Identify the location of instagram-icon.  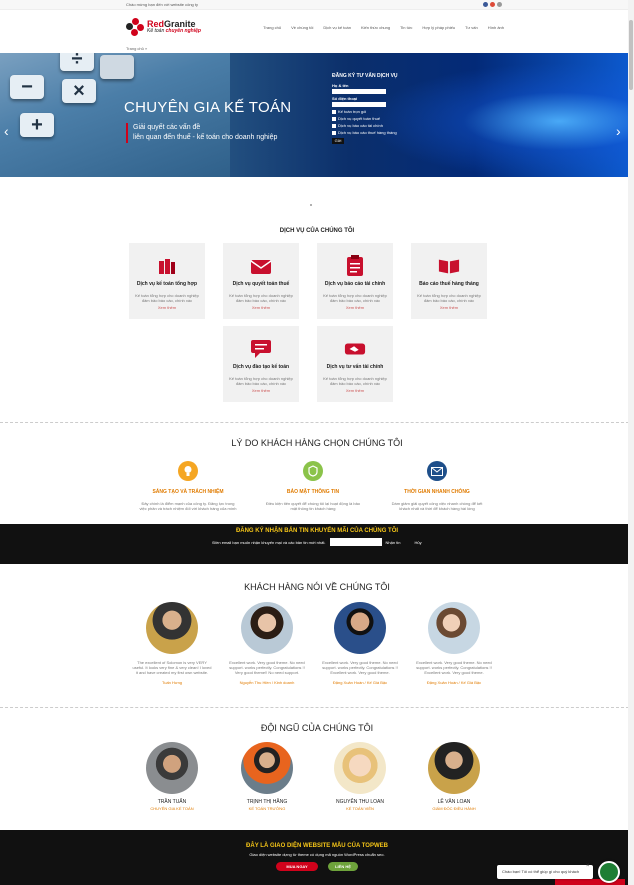
(499, 4).